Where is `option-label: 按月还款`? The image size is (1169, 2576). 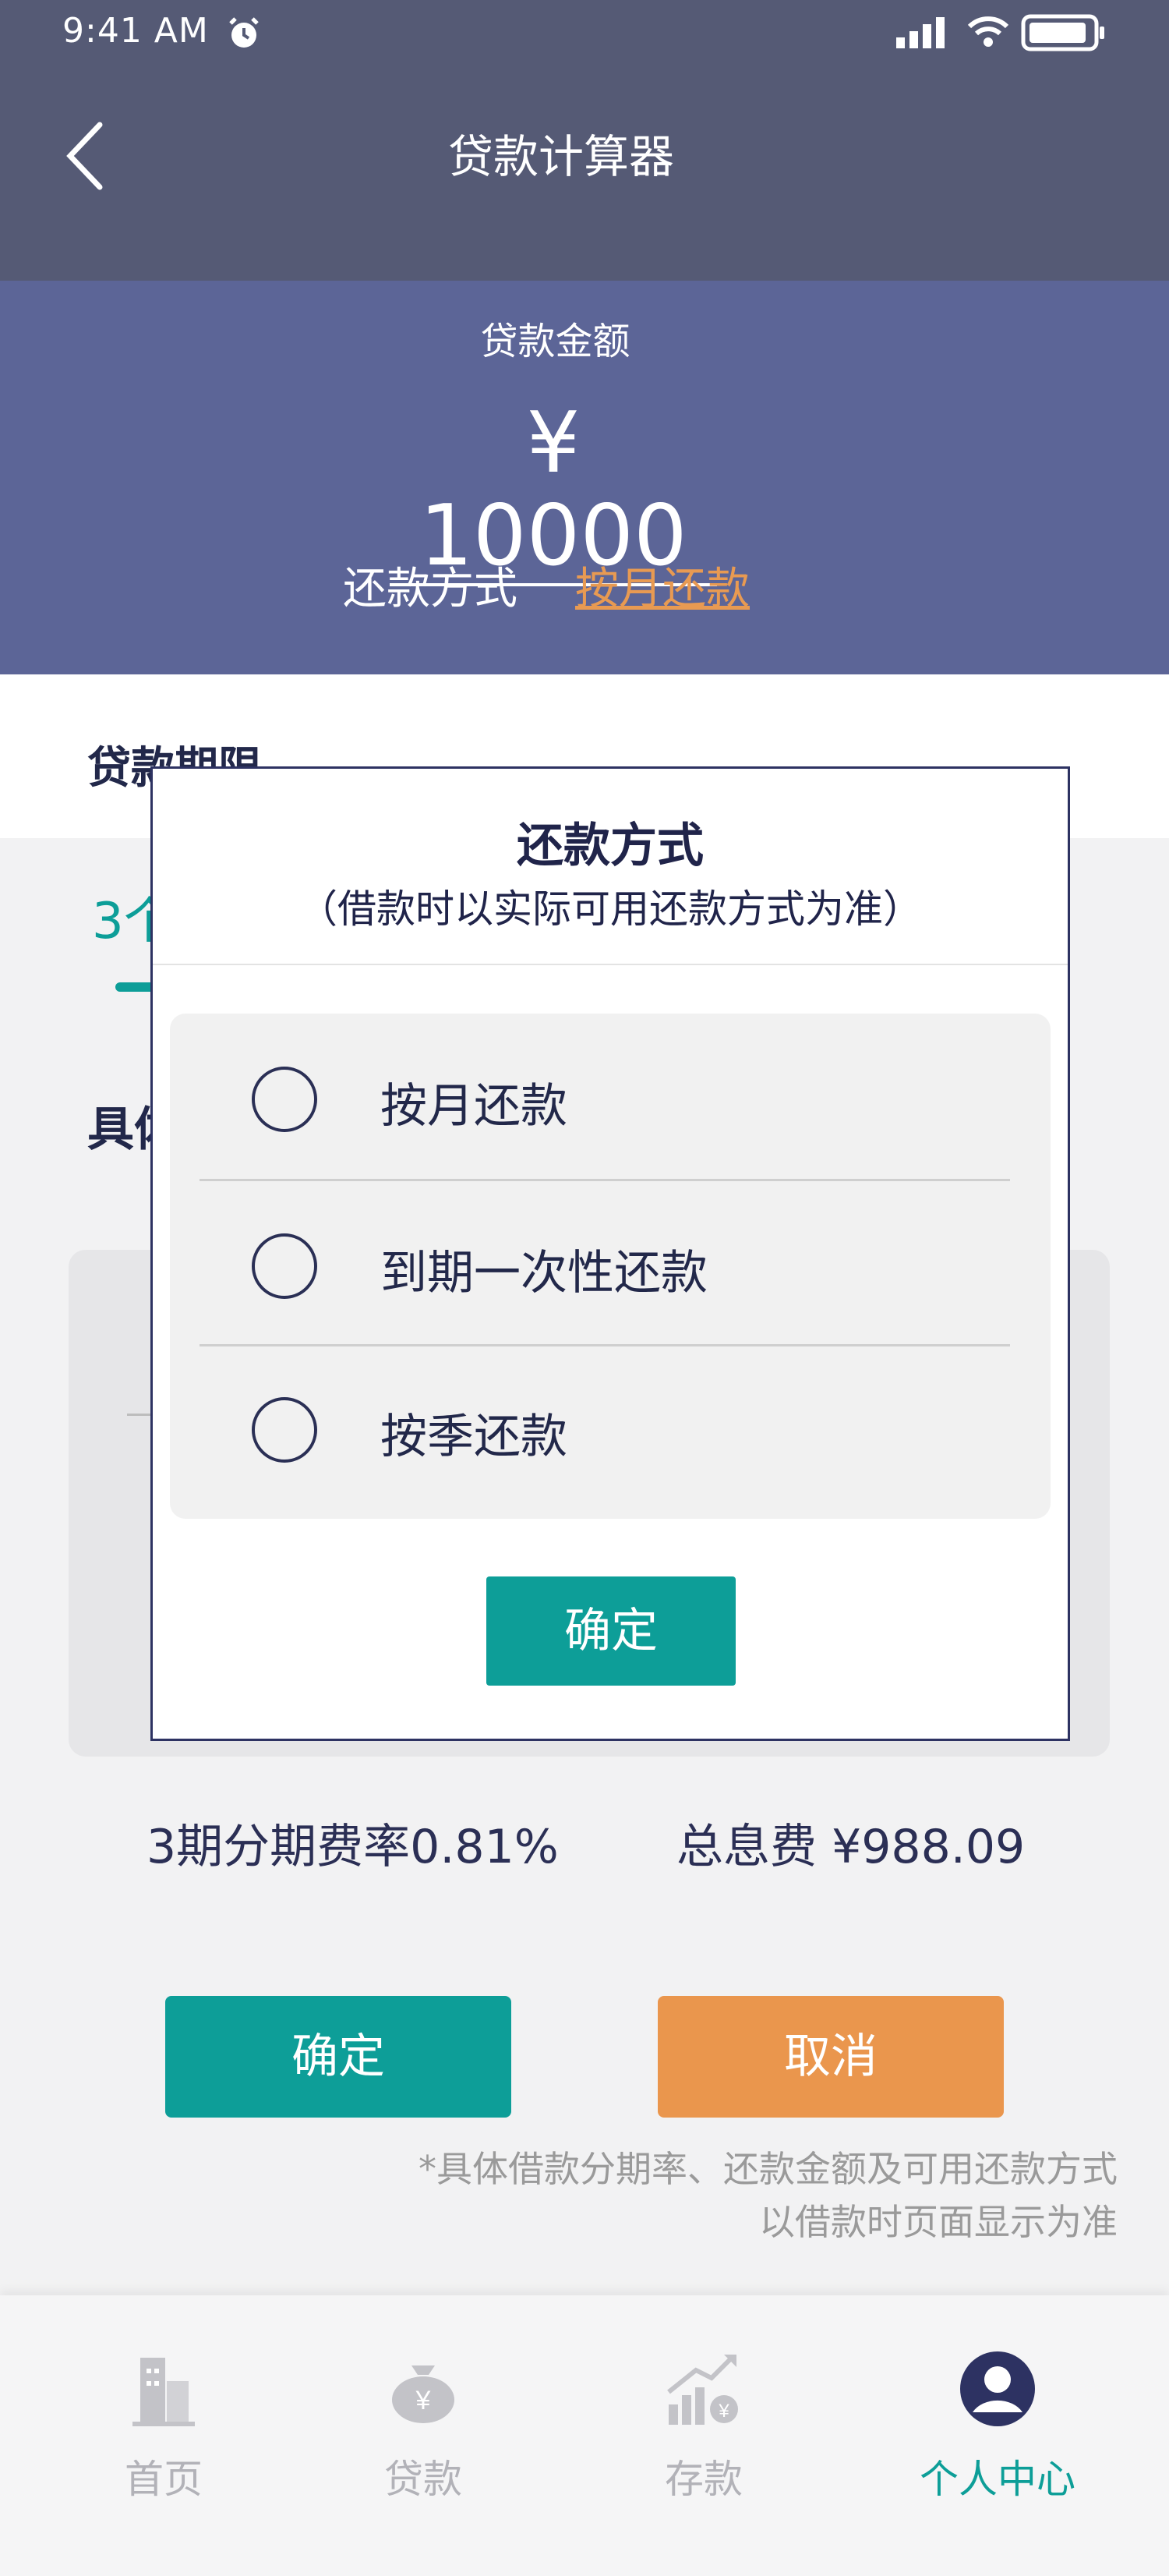 option-label: 按月还款 is located at coordinates (473, 1106).